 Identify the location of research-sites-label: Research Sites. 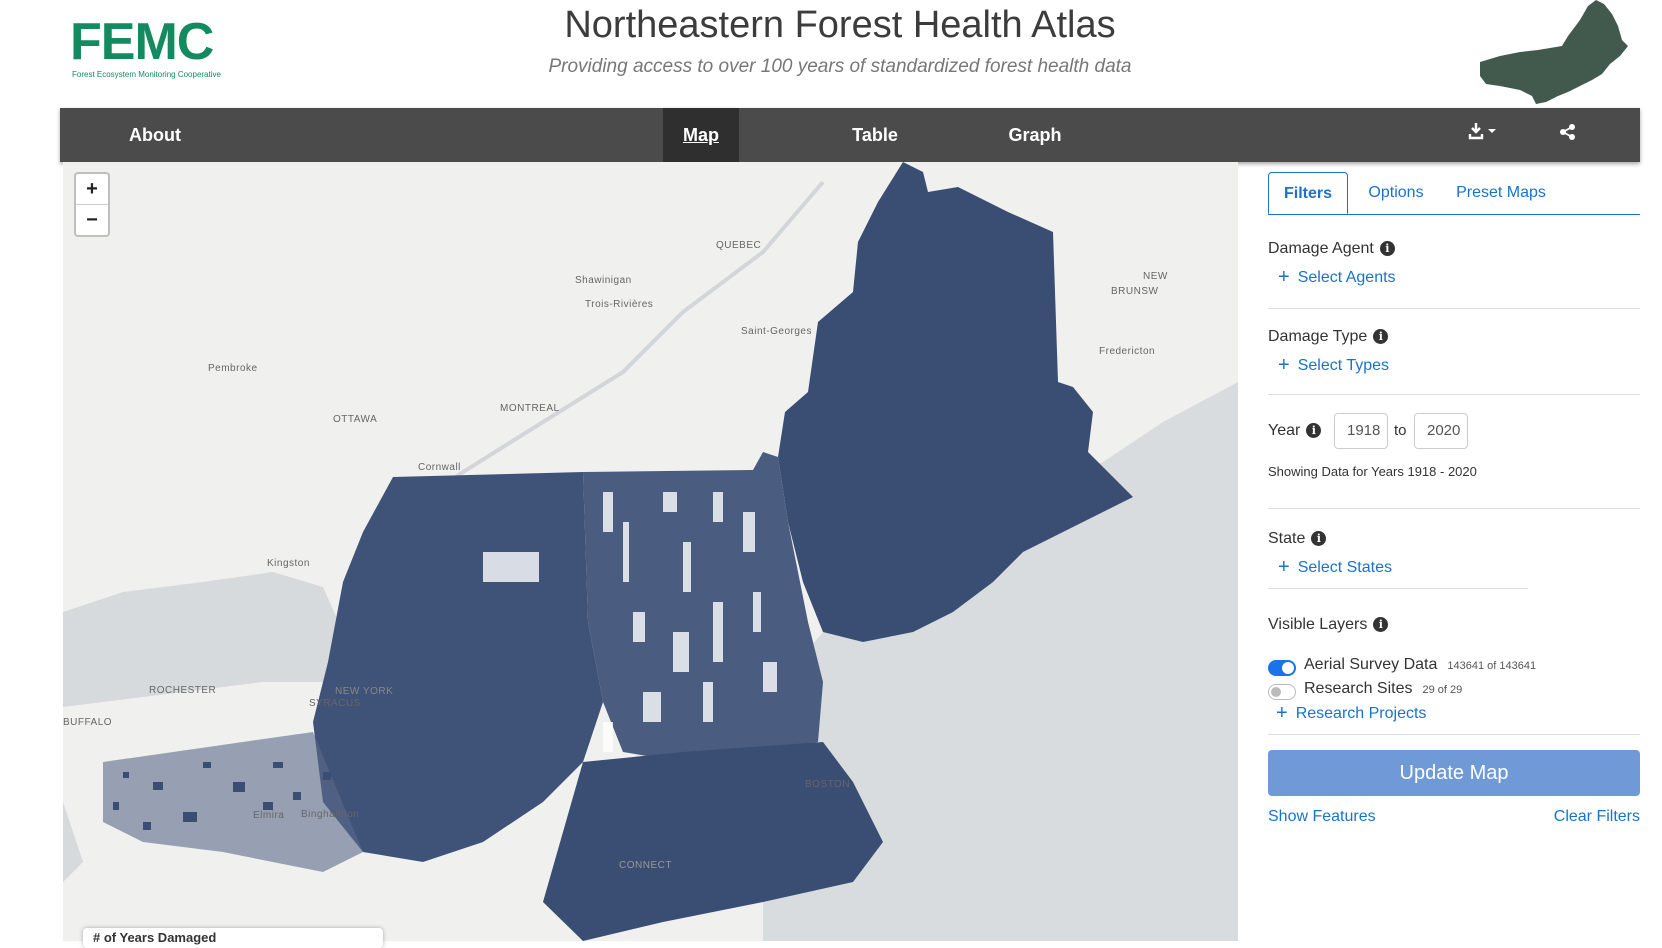
(1358, 688).